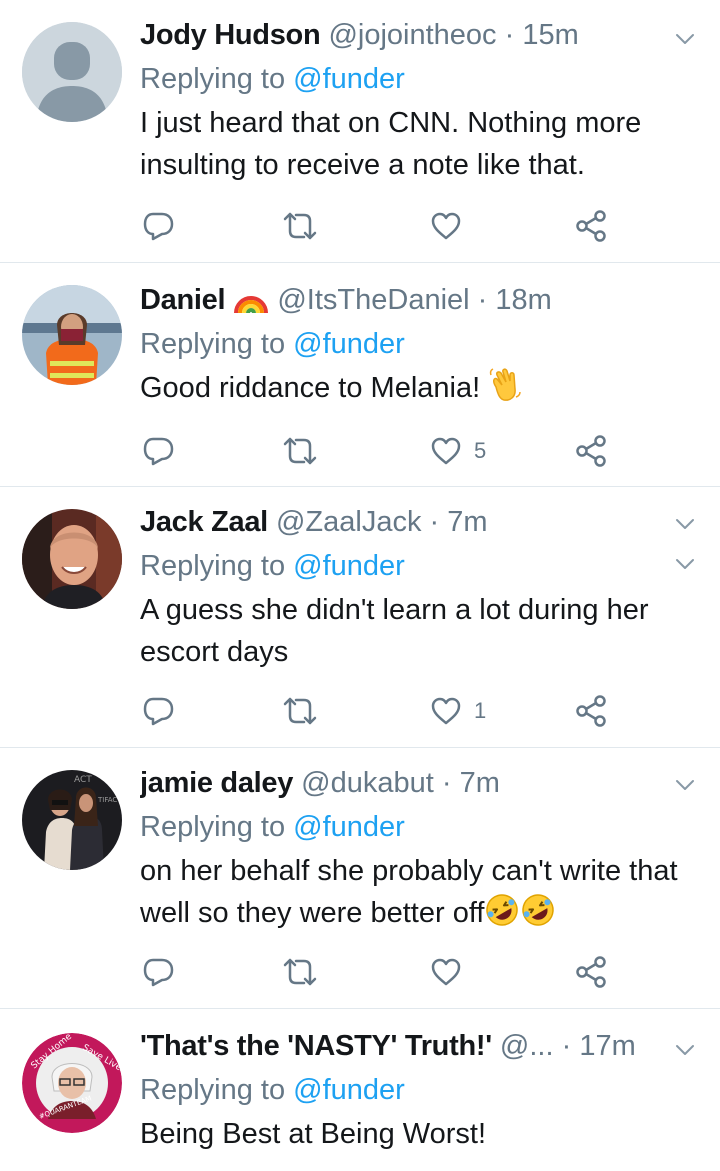  What do you see at coordinates (348, 522) in the screenshot?
I see `user-handle: @ZaalJack` at bounding box center [348, 522].